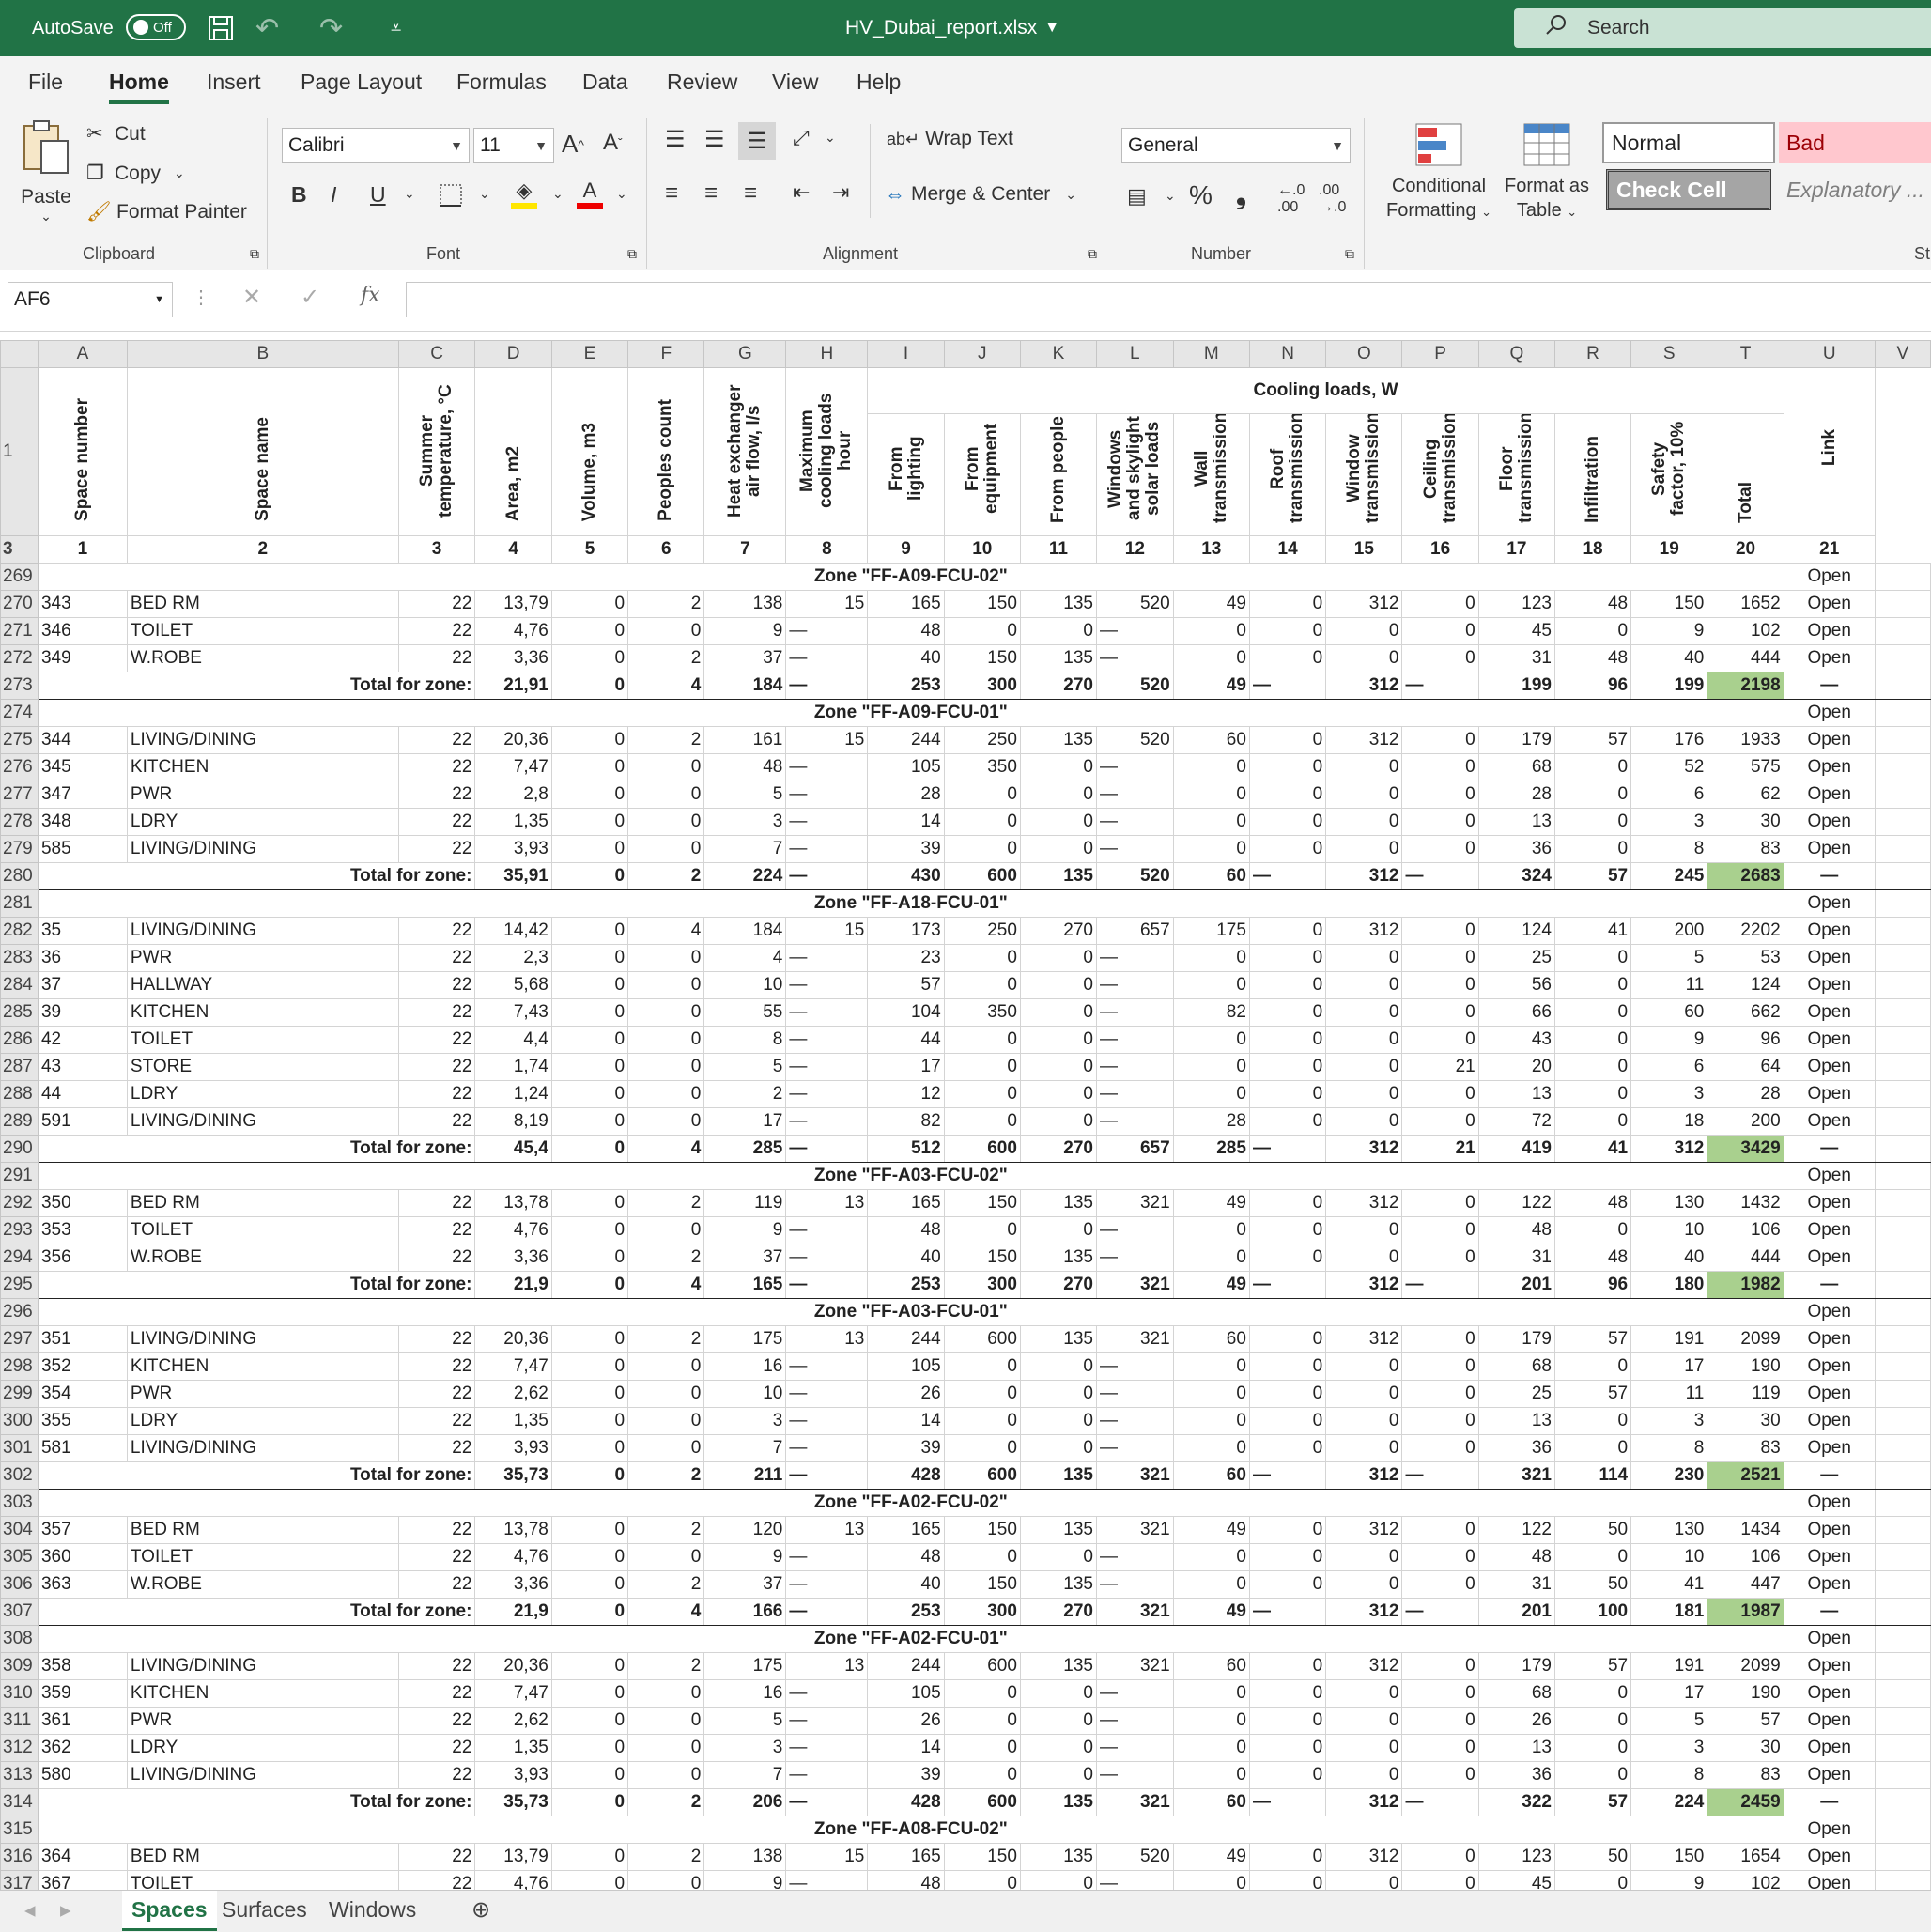 The height and width of the screenshot is (1932, 1931). I want to click on data-cell: 662, so click(1745, 1012).